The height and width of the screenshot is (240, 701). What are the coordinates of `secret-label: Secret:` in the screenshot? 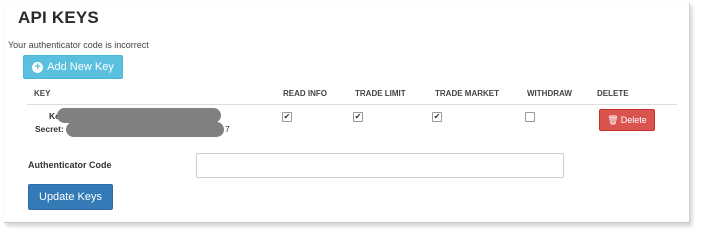 It's located at (49, 129).